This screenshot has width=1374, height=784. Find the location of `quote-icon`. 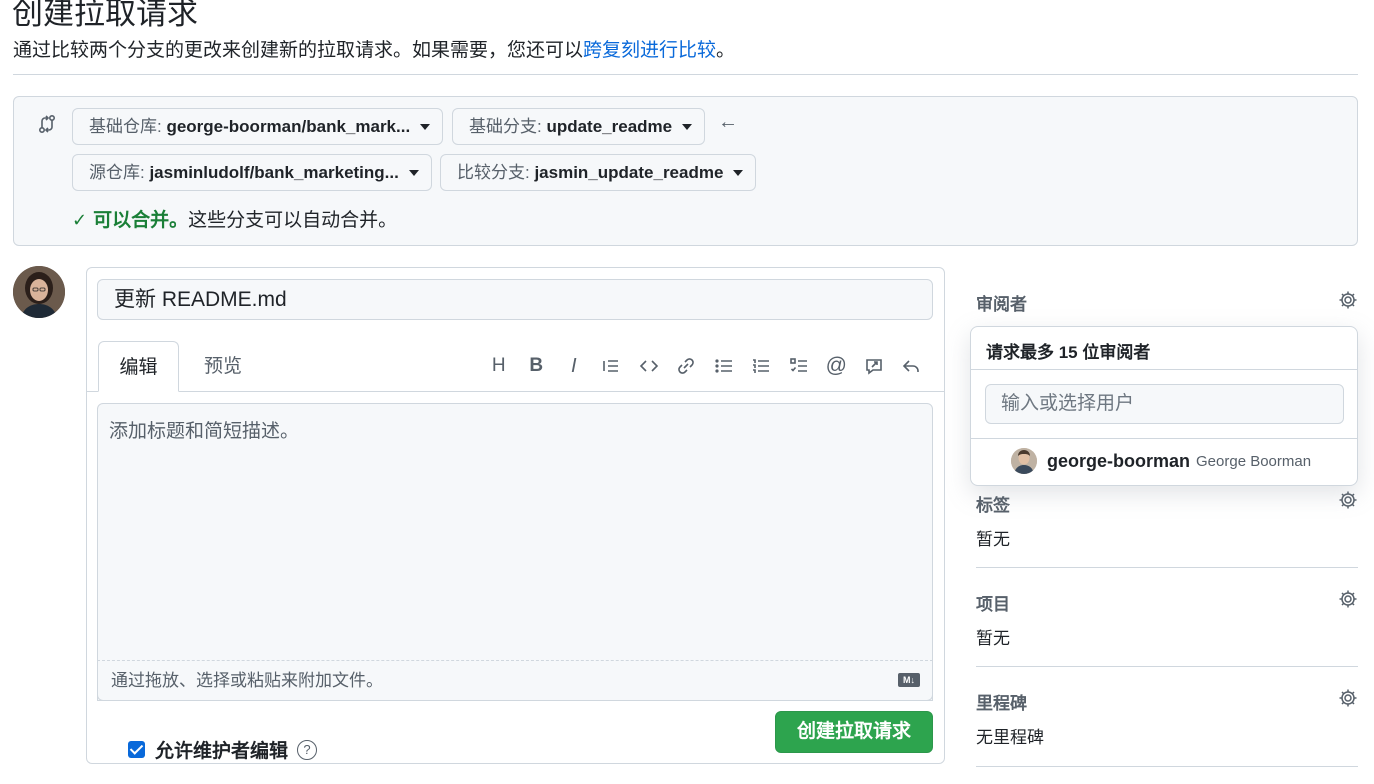

quote-icon is located at coordinates (612, 366).